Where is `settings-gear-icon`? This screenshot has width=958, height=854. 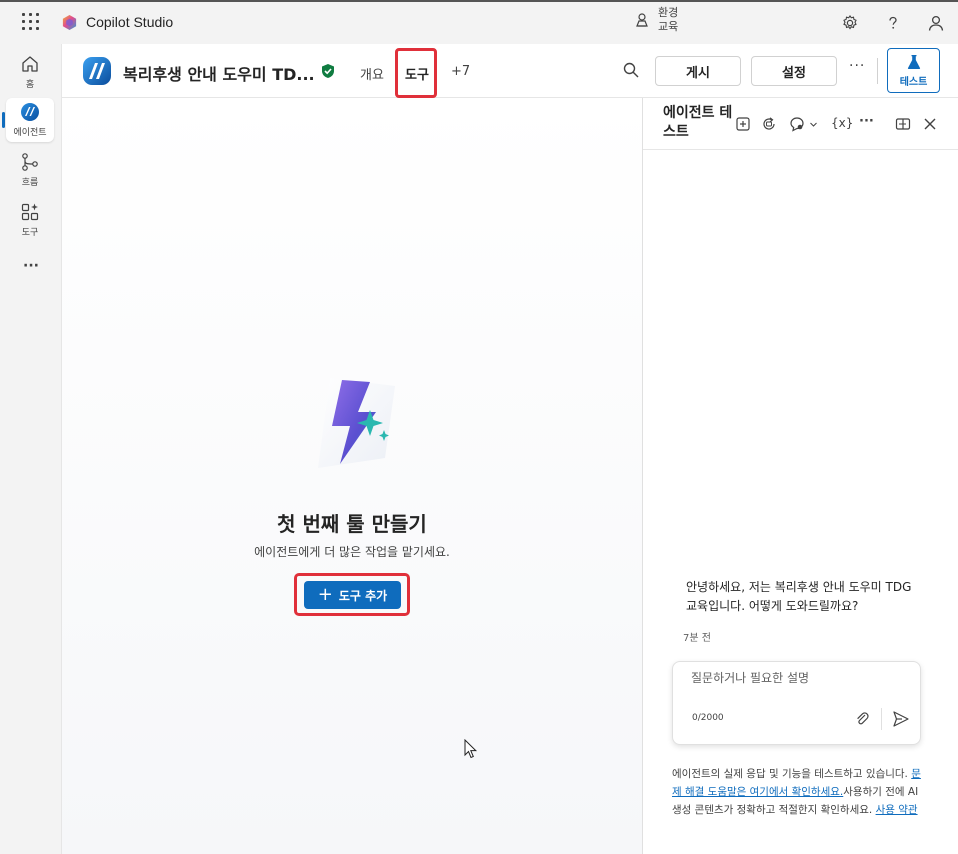
settings-gear-icon is located at coordinates (850, 23).